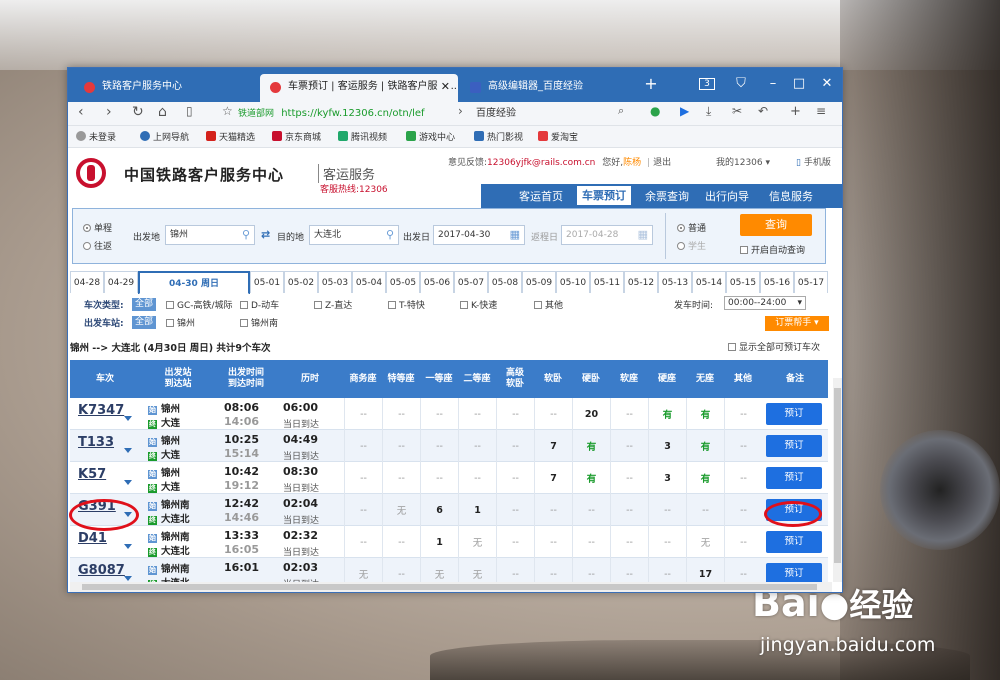 Image resolution: width=1000 pixels, height=680 pixels. I want to click on back-icon: ‹, so click(81, 112).